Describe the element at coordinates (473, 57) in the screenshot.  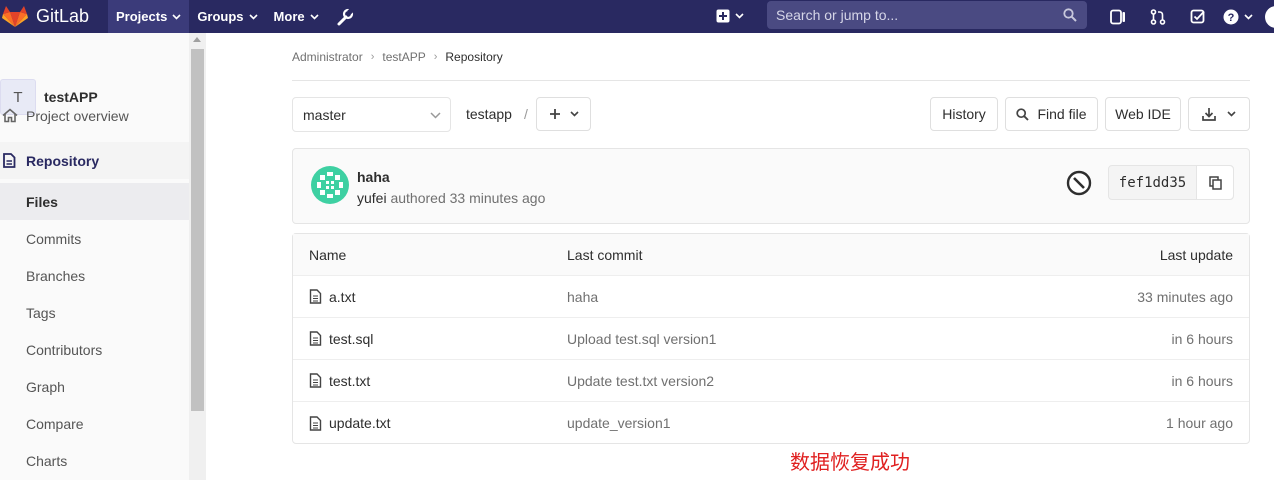
I see `breadcrumb-current: Repository` at that location.